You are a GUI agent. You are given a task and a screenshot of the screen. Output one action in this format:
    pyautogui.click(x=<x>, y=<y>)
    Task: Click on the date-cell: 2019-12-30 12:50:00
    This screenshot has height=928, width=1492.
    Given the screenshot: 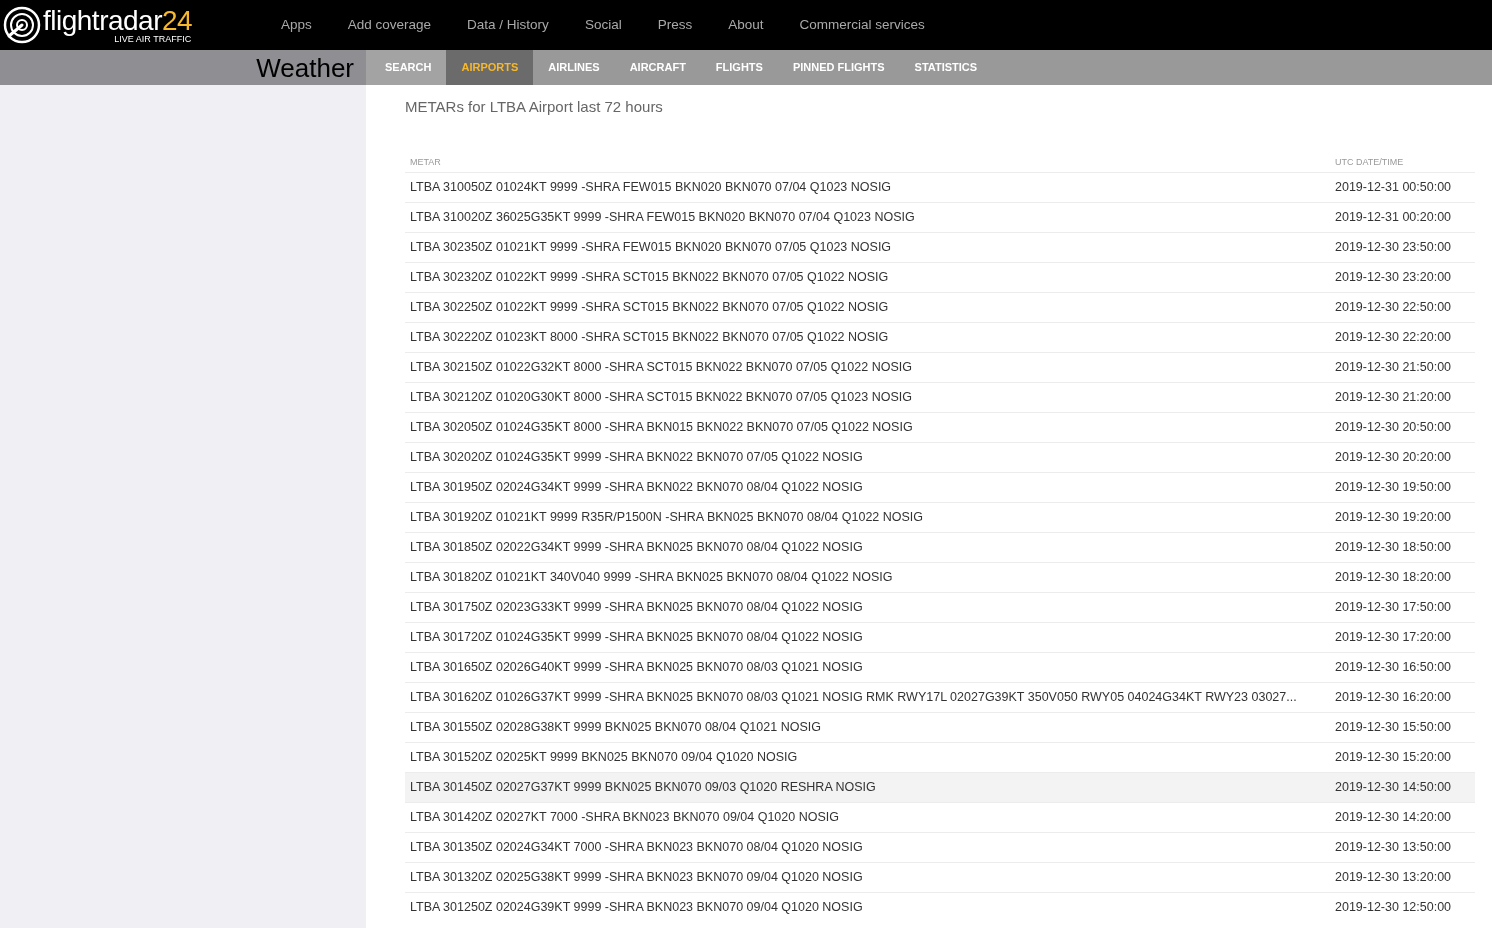 What is the action you would take?
    pyautogui.click(x=1402, y=907)
    